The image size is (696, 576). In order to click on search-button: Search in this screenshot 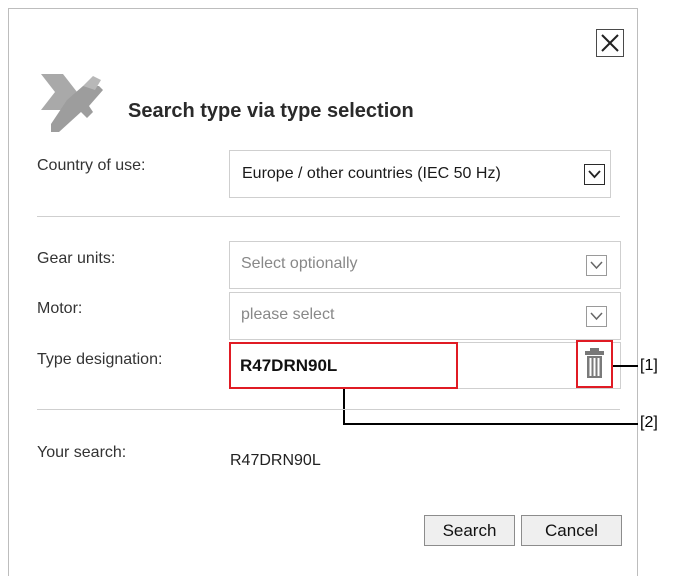, I will do `click(469, 530)`.